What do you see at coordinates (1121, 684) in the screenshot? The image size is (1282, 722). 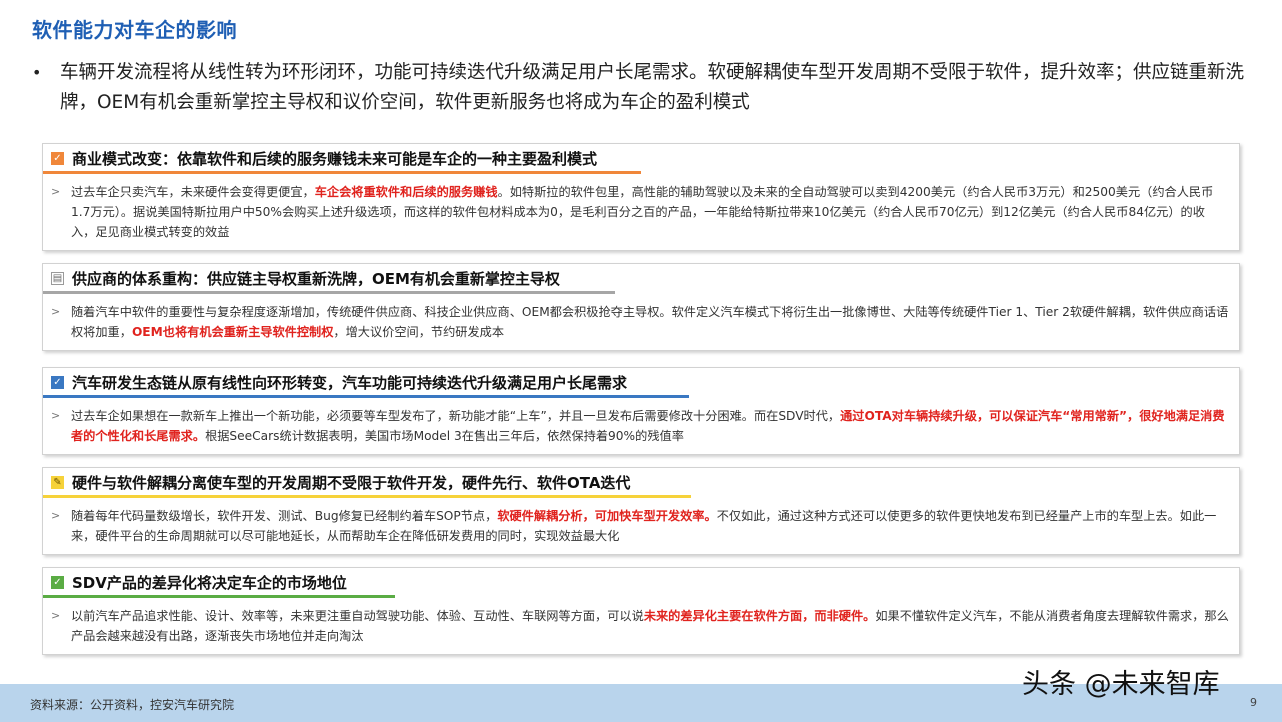 I see `watermark: 头条 @未来智库` at bounding box center [1121, 684].